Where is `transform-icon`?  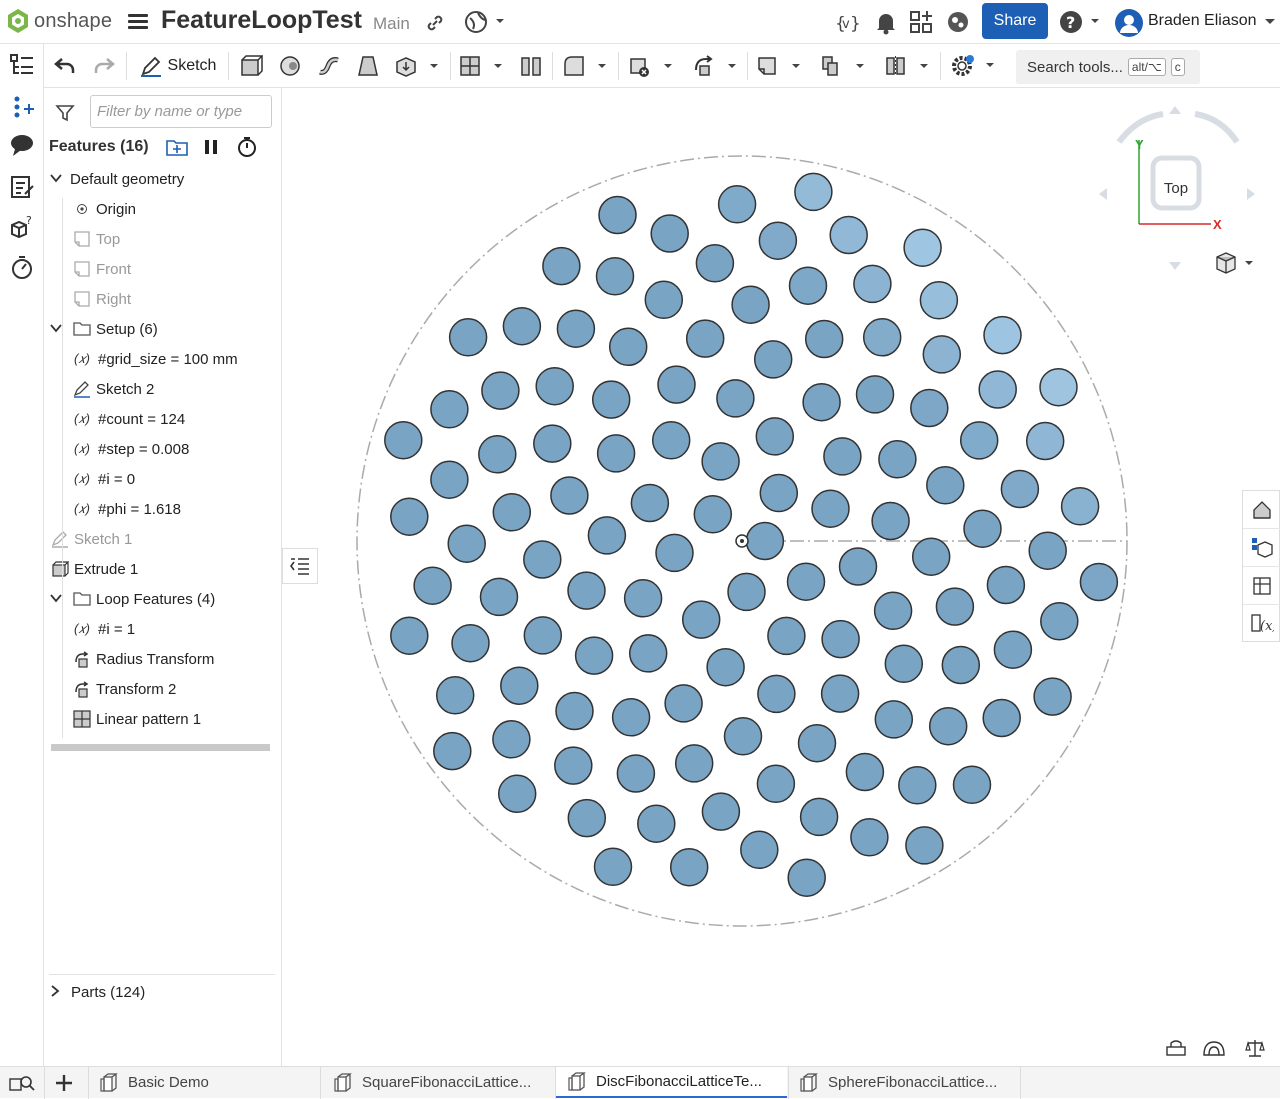 transform-icon is located at coordinates (716, 66).